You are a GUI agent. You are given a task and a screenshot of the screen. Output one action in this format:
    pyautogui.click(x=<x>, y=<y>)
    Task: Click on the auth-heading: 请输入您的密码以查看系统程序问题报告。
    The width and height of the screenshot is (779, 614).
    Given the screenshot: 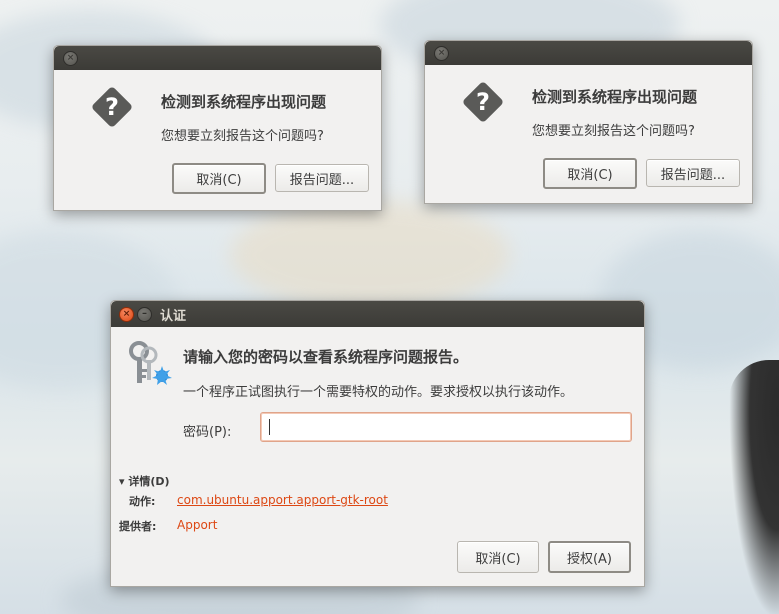 What is the action you would take?
    pyautogui.click(x=326, y=357)
    